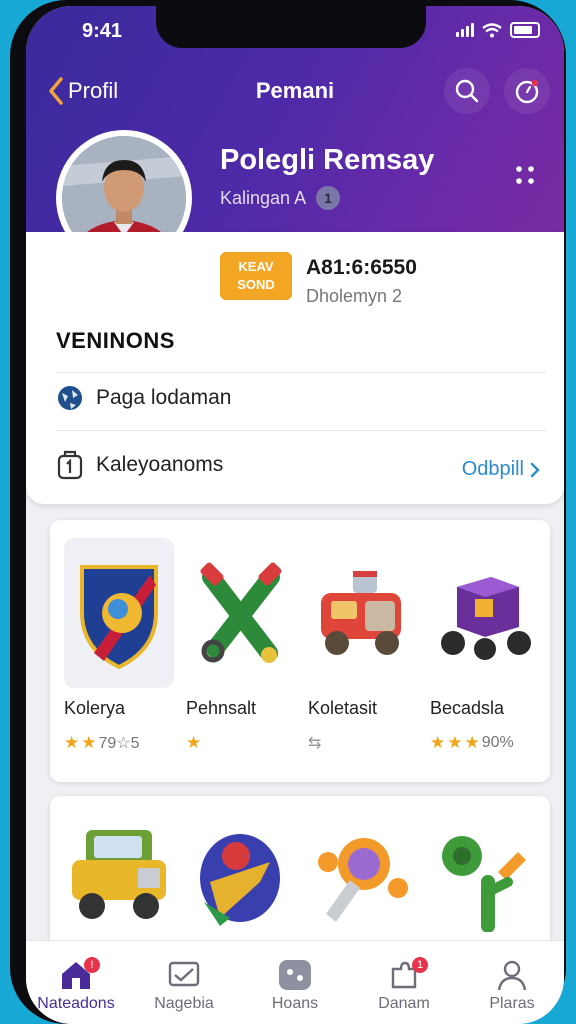 The height and width of the screenshot is (1024, 576). I want to click on item-label: Becadsla, so click(467, 708).